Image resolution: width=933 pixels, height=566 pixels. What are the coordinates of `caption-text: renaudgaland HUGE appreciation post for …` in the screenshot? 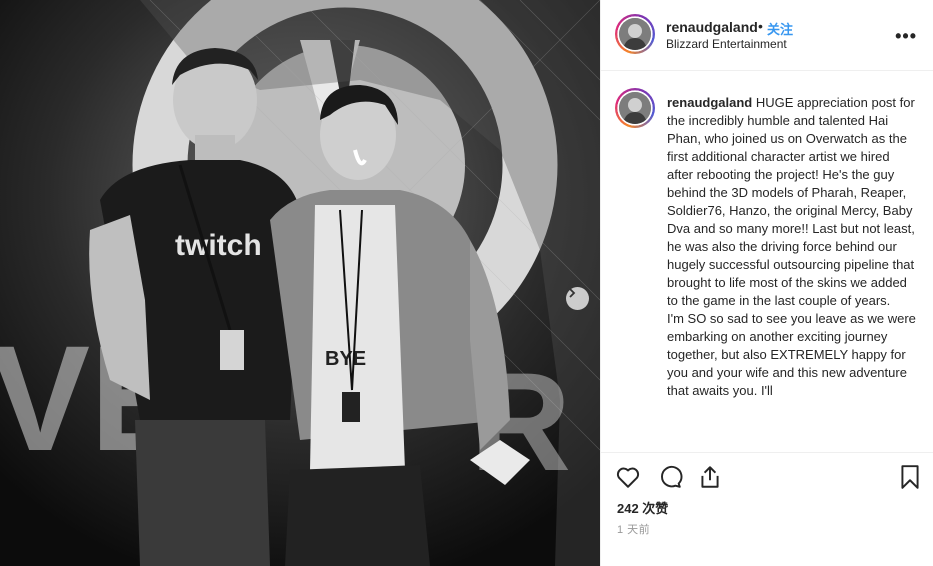 It's located at (792, 247).